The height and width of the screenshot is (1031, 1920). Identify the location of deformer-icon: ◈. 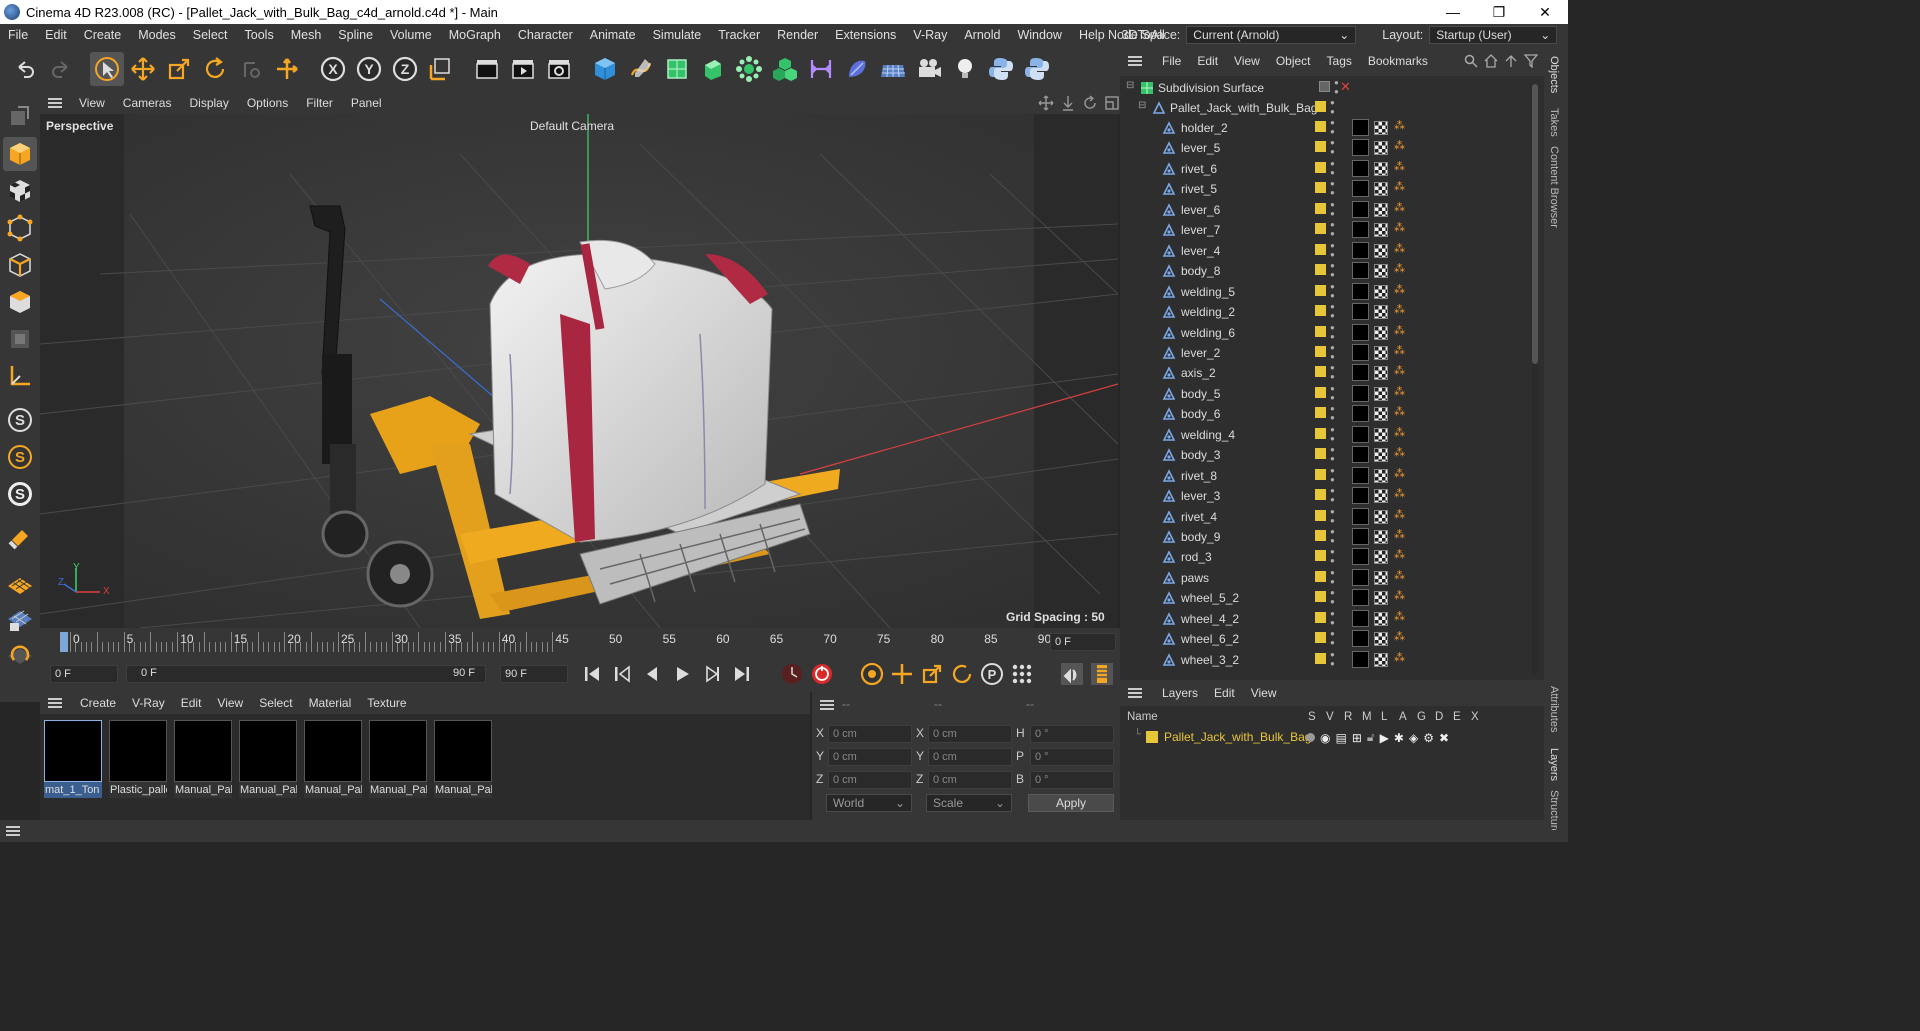
(1413, 738).